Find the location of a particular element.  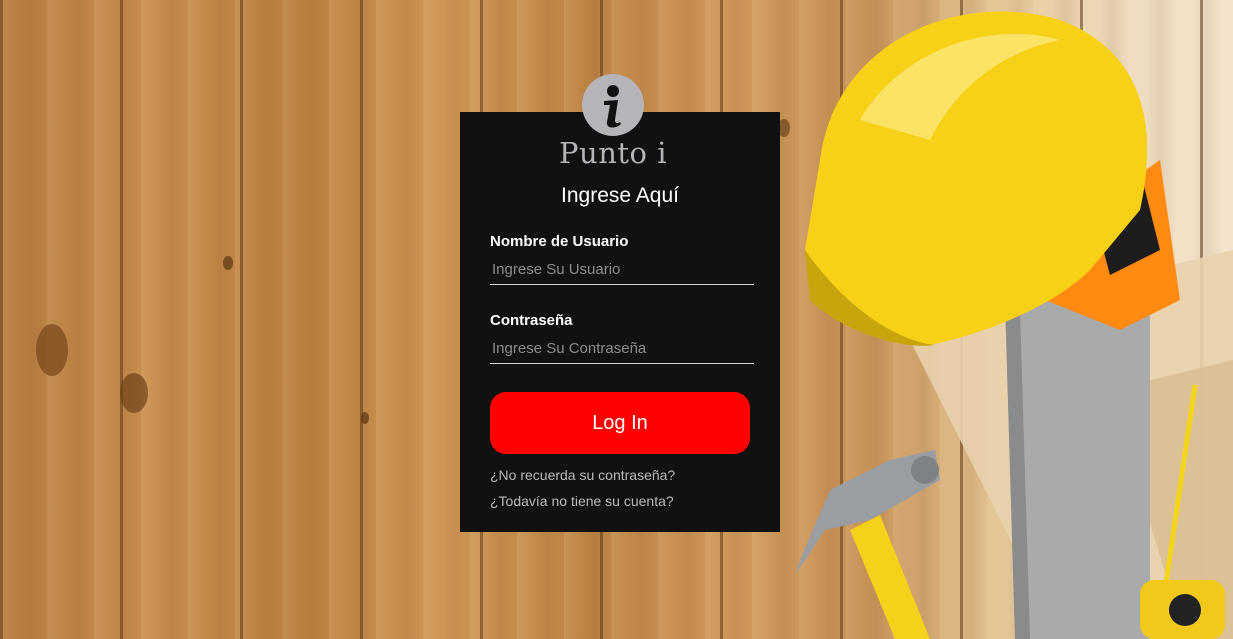

form-title: Ingrese Aquí is located at coordinates (620, 195).